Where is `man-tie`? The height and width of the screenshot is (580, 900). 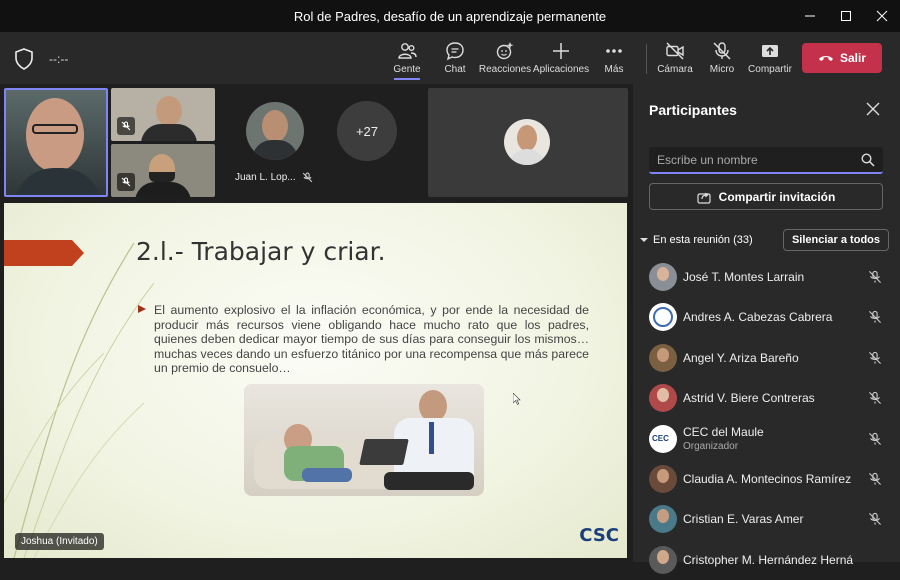 man-tie is located at coordinates (431, 438).